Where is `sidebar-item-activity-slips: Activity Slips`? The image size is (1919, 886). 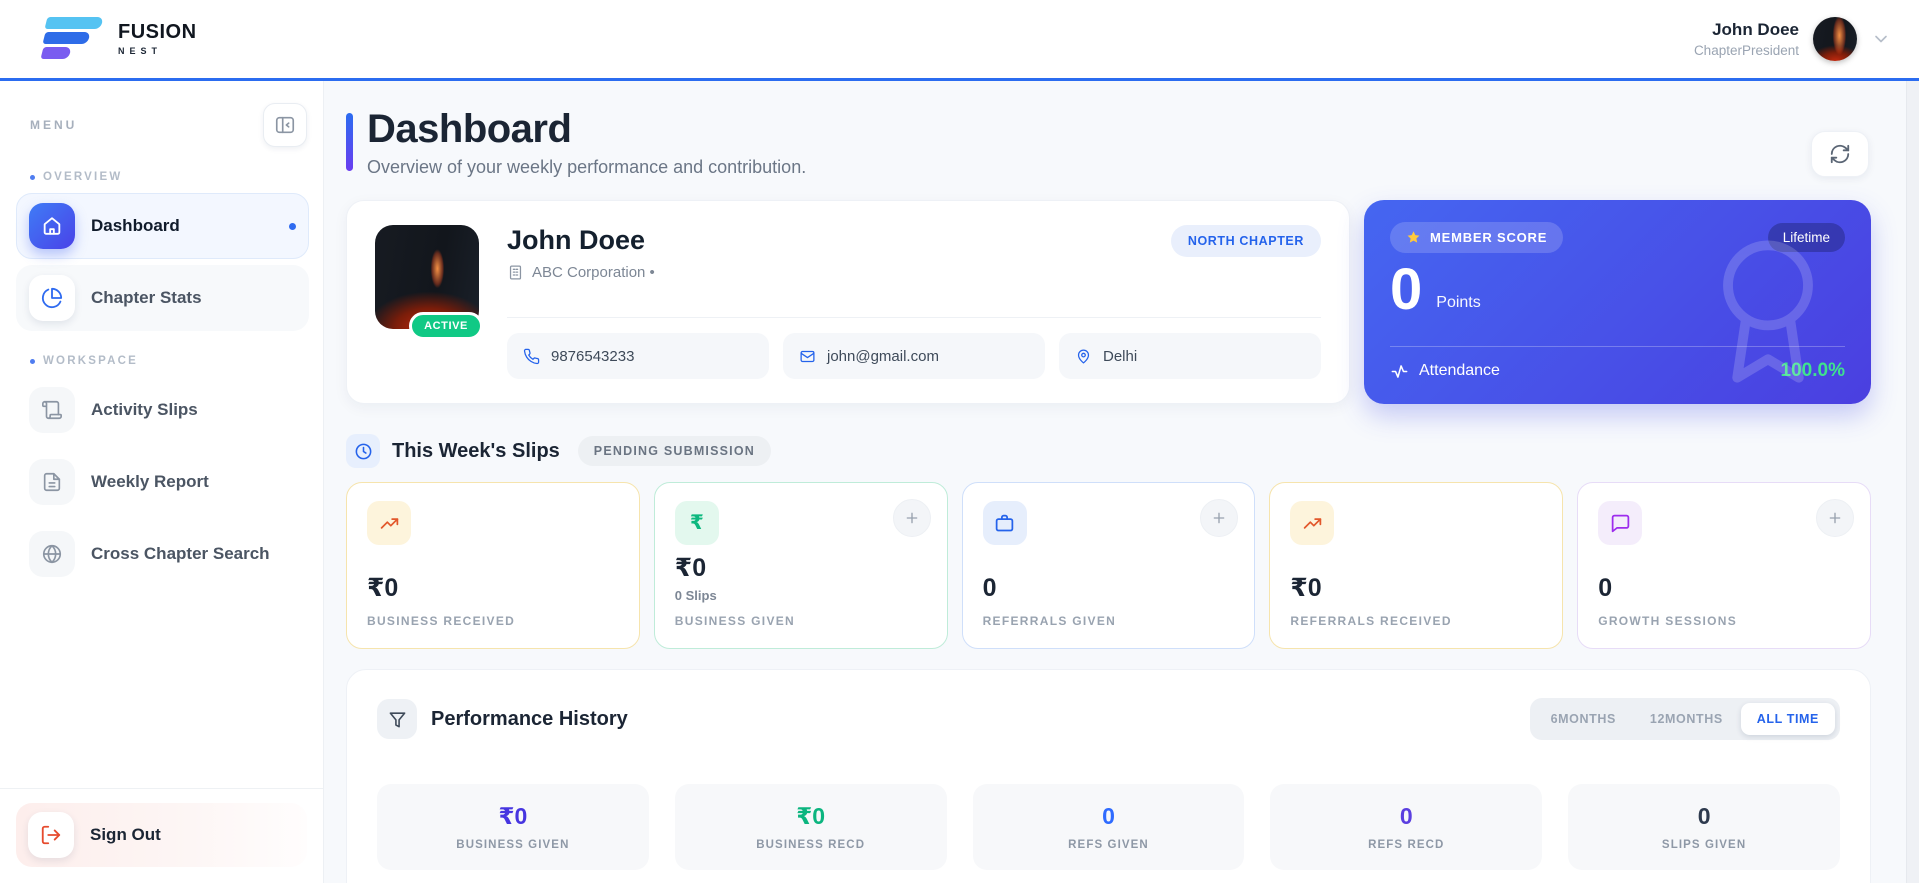
sidebar-item-activity-slips: Activity Slips is located at coordinates (162, 410).